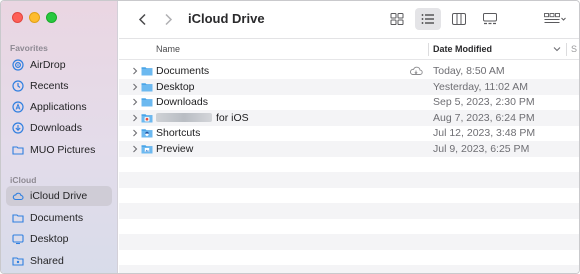 This screenshot has height=274, width=580. Describe the element at coordinates (18, 86) in the screenshot. I see `clock-icon` at that location.